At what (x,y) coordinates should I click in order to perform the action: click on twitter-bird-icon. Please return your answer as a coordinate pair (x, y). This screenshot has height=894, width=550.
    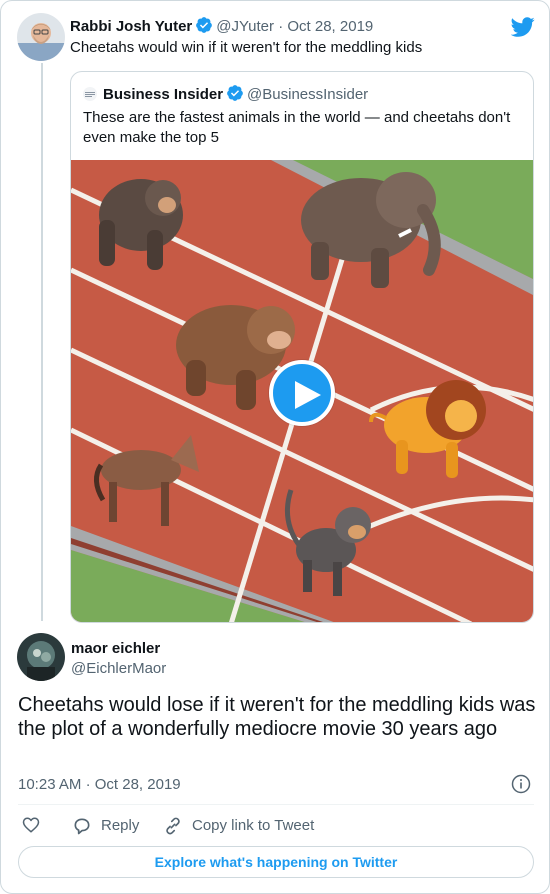
    Looking at the image, I should click on (522, 29).